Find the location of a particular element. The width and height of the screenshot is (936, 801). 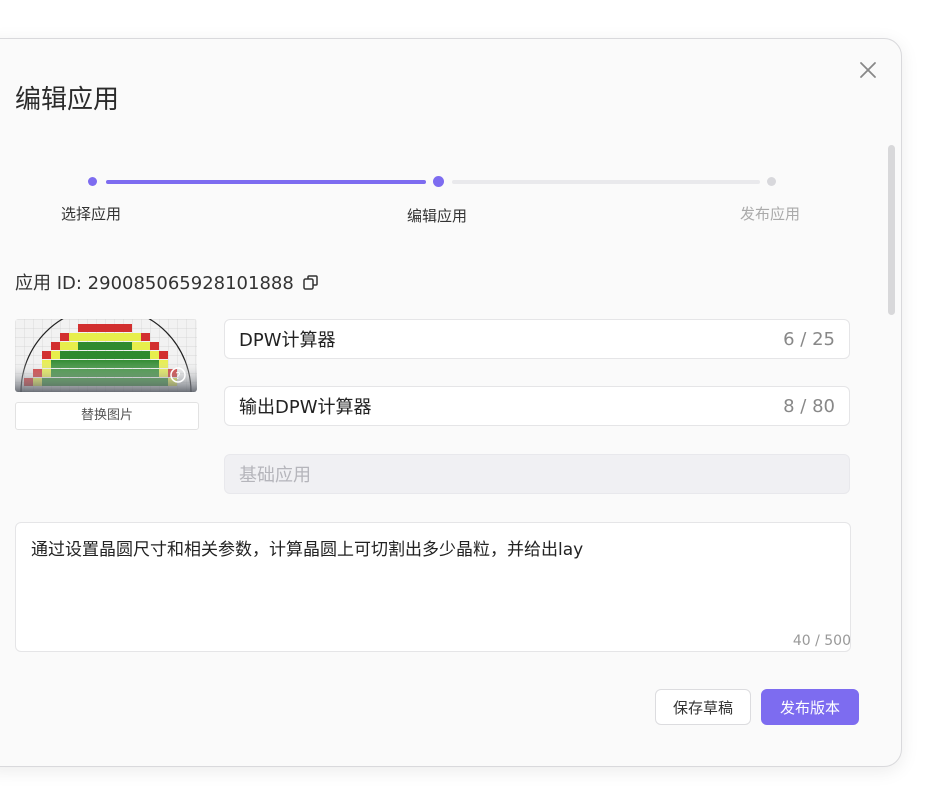

scrollbar is located at coordinates (891, 230).